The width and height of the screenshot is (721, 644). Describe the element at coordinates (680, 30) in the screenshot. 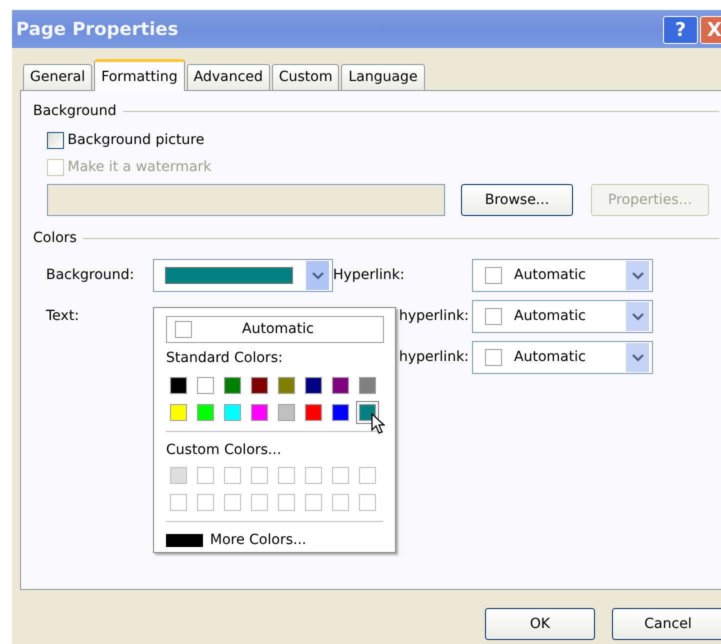

I see `help-button: ?` at that location.